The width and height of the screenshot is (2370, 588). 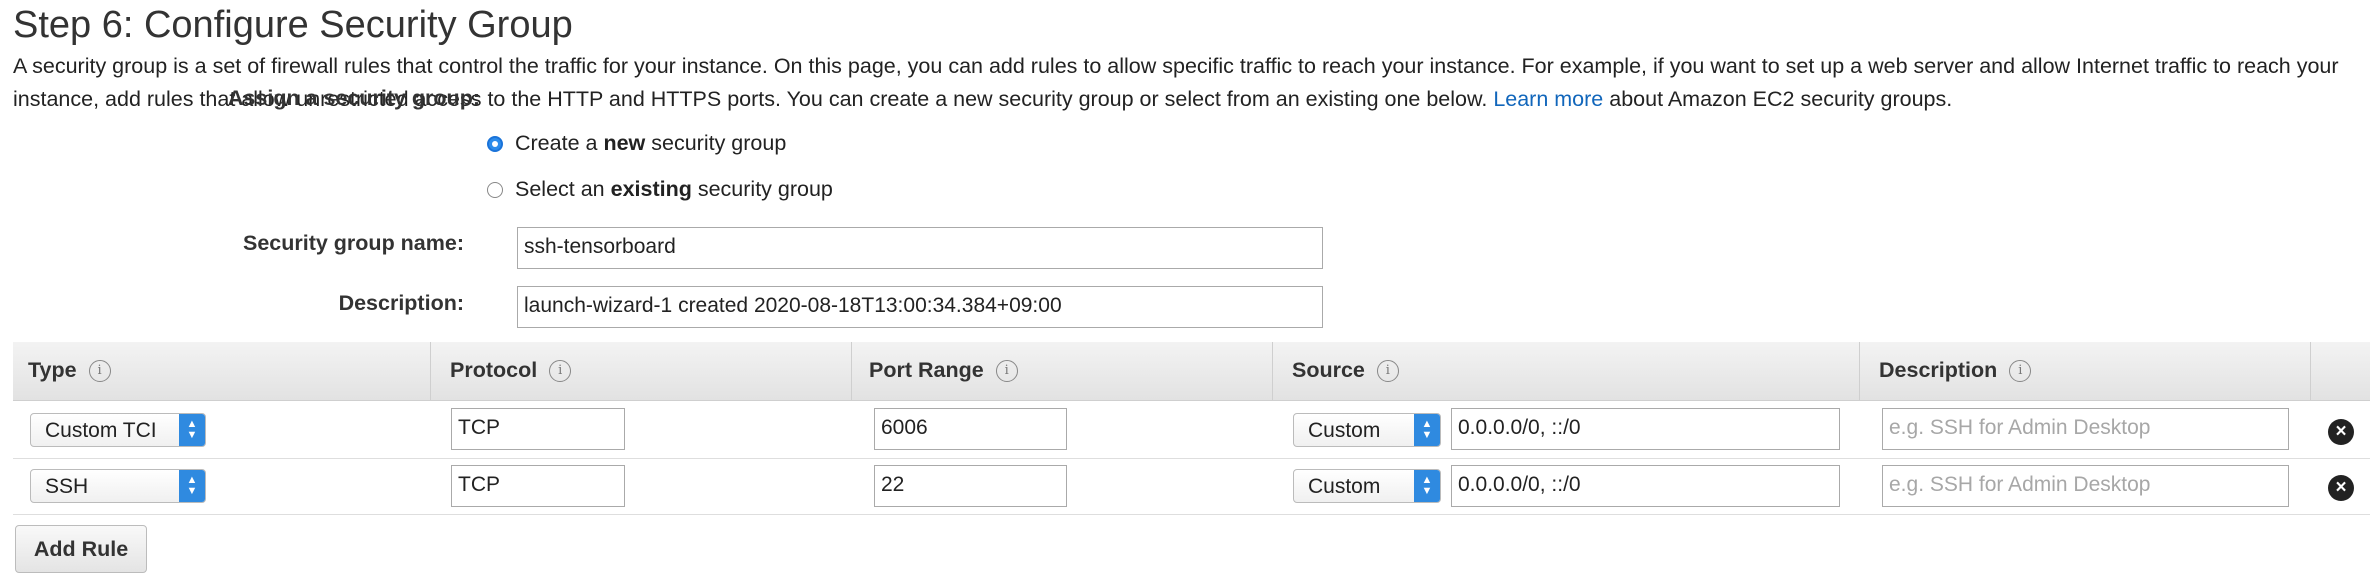 What do you see at coordinates (495, 143) in the screenshot?
I see `radio-selected-icon` at bounding box center [495, 143].